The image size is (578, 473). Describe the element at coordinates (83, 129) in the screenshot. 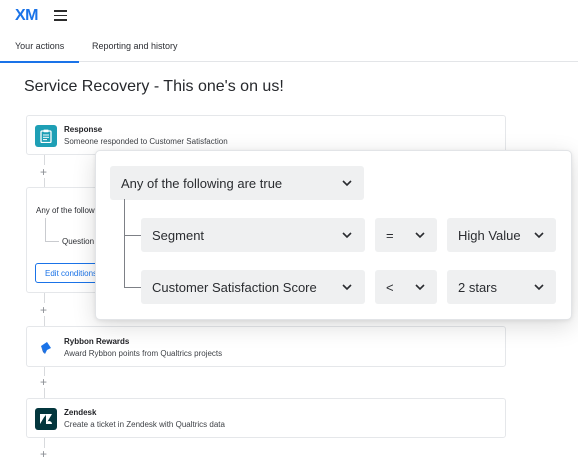

I see `response-title: Response` at that location.